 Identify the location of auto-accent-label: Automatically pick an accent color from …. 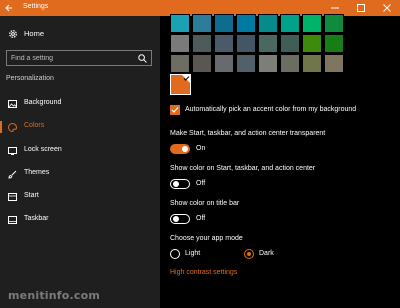
(271, 109).